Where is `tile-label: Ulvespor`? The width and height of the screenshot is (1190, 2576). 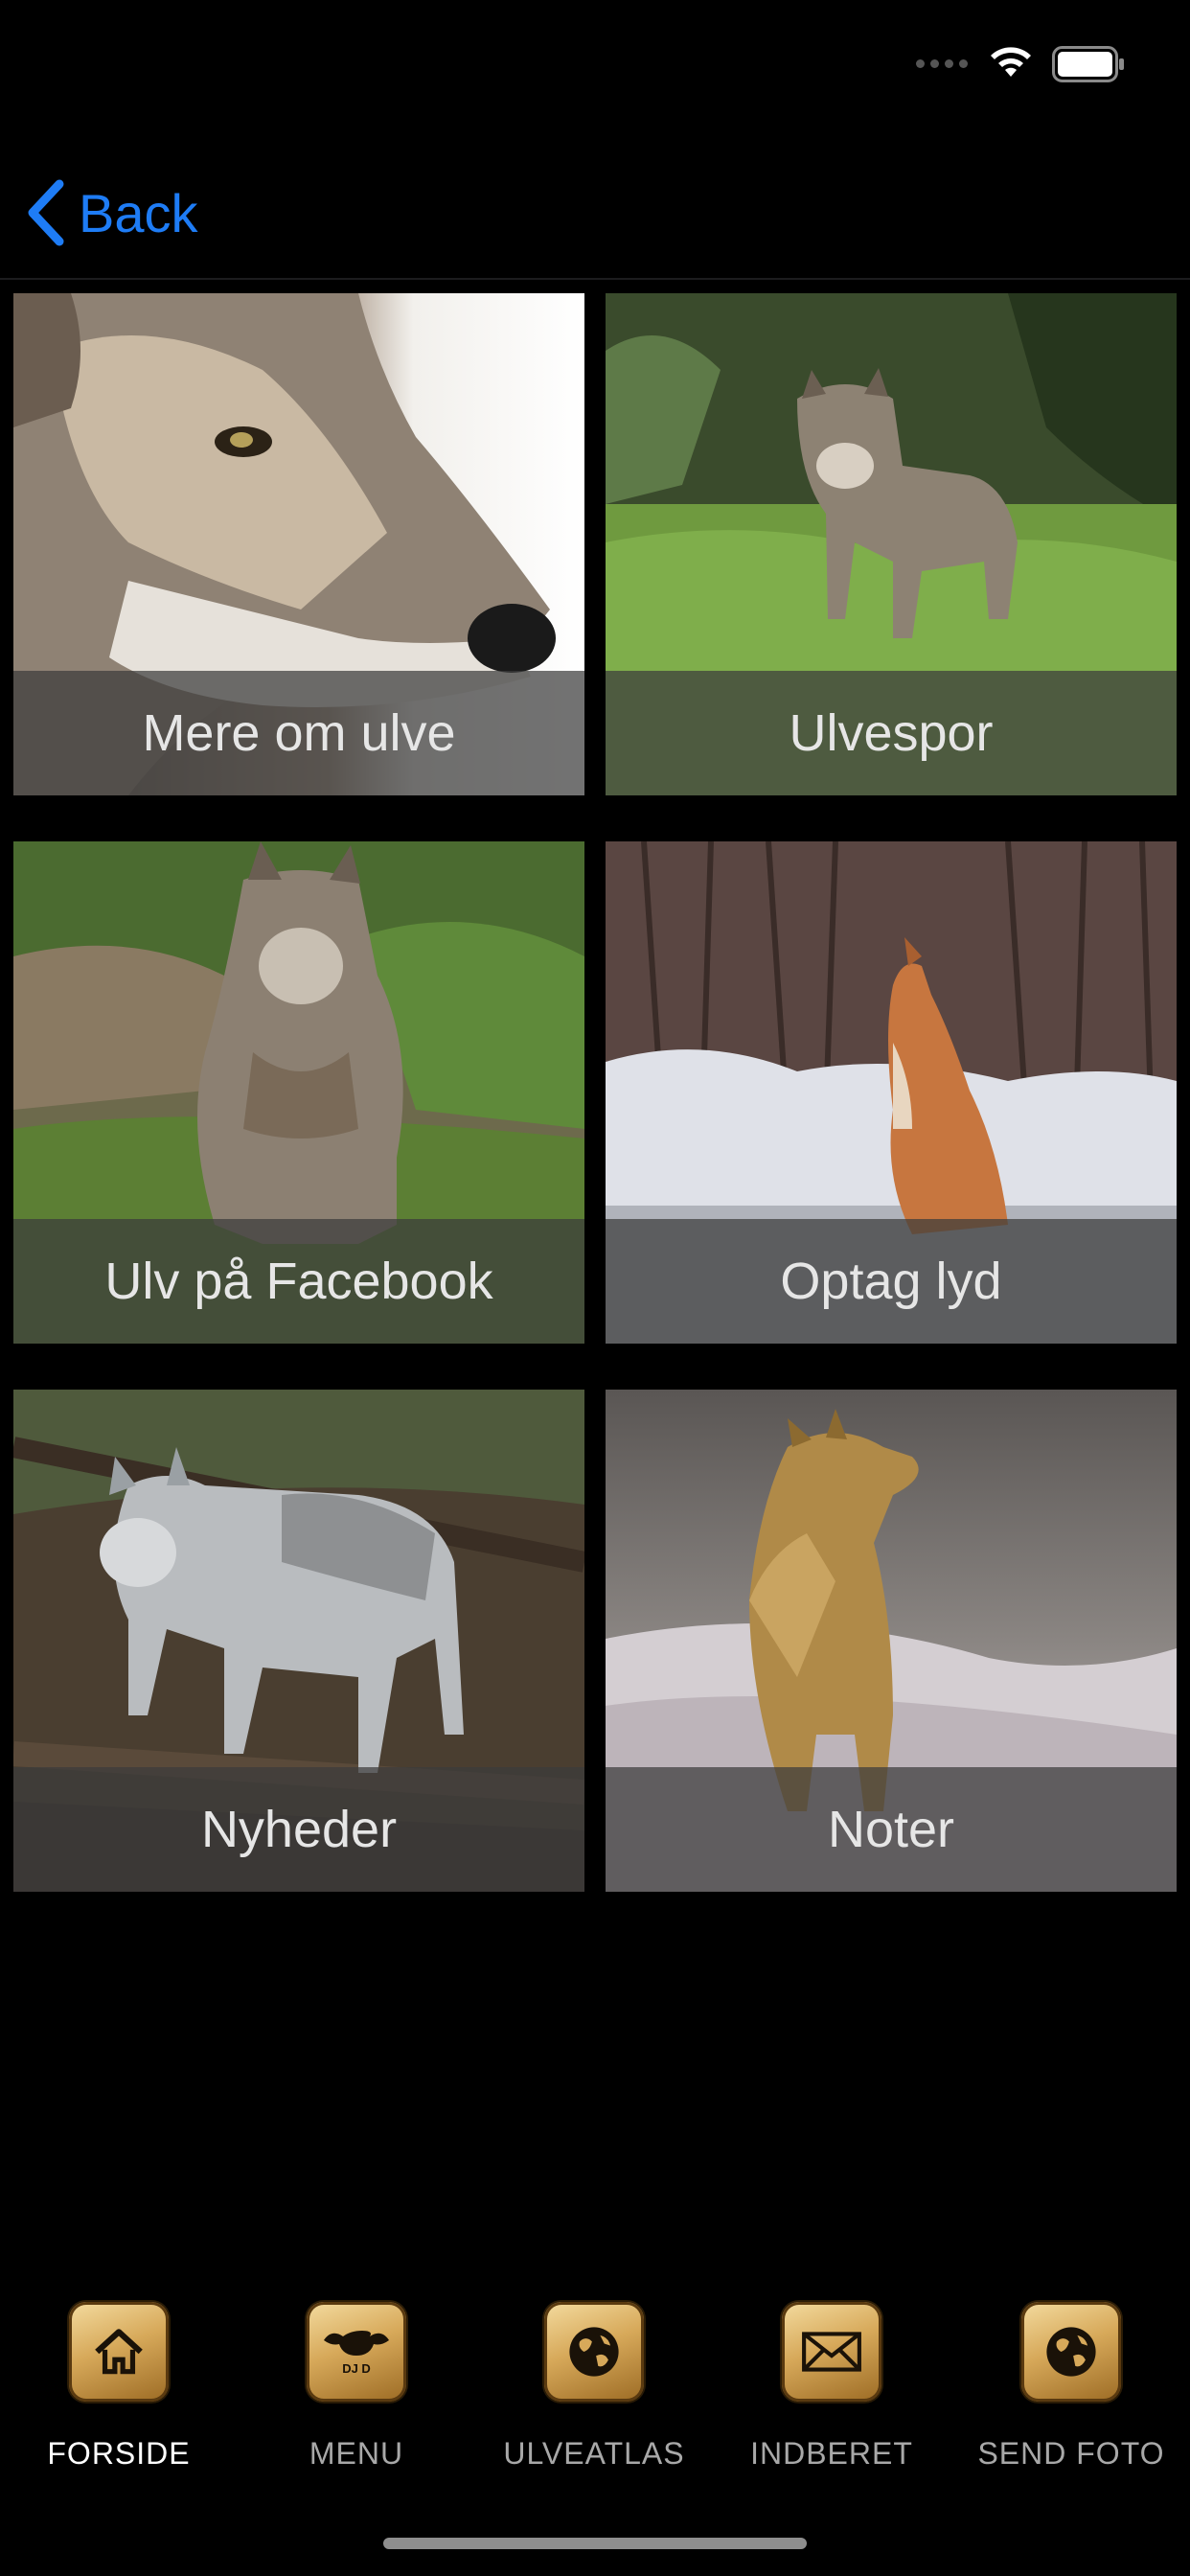
tile-label: Ulvespor is located at coordinates (891, 733).